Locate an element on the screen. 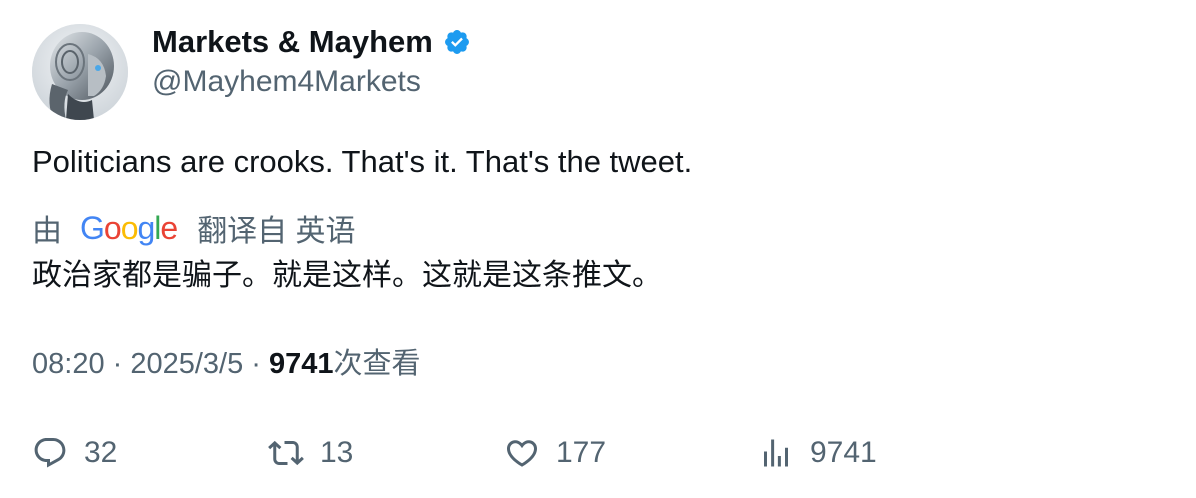  tweet-actions-bar: 32 13 177 9741 is located at coordinates (598, 453).